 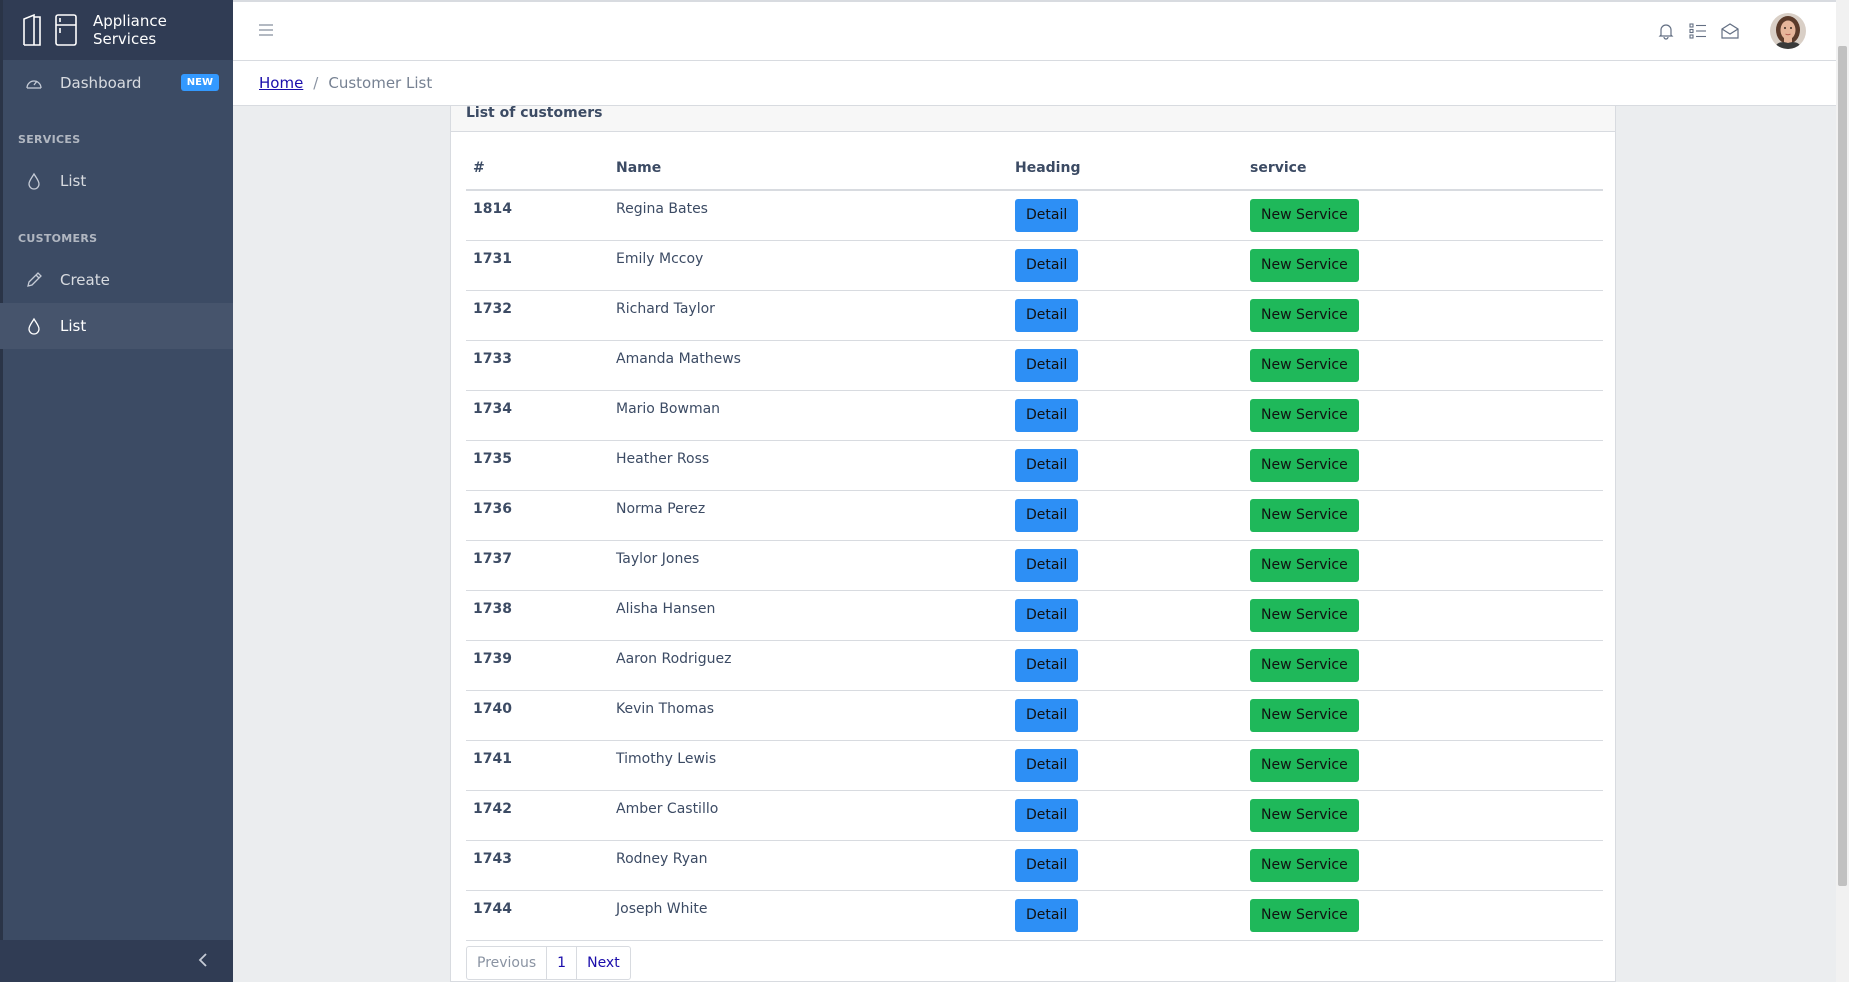 What do you see at coordinates (1788, 31) in the screenshot?
I see `user-avatar` at bounding box center [1788, 31].